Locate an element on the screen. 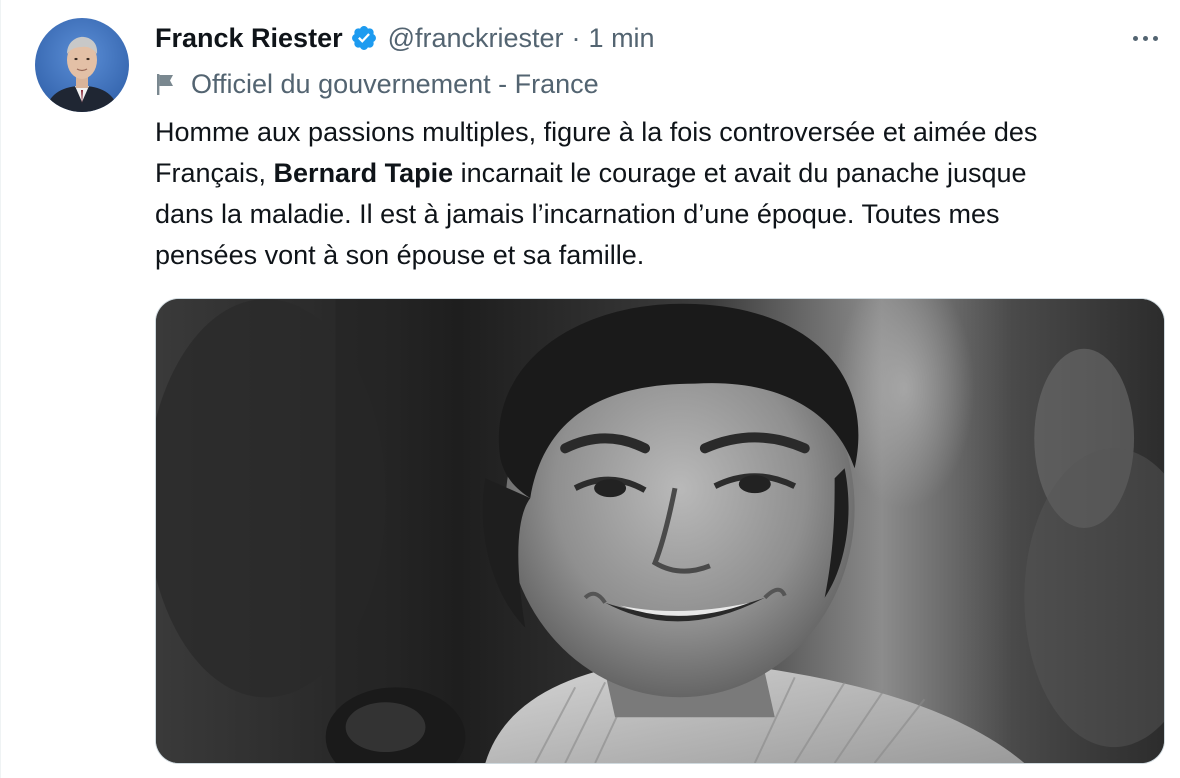 The width and height of the screenshot is (1180, 778). tweet-header: Franck Riester @franckriester · 1 min is located at coordinates (405, 38).